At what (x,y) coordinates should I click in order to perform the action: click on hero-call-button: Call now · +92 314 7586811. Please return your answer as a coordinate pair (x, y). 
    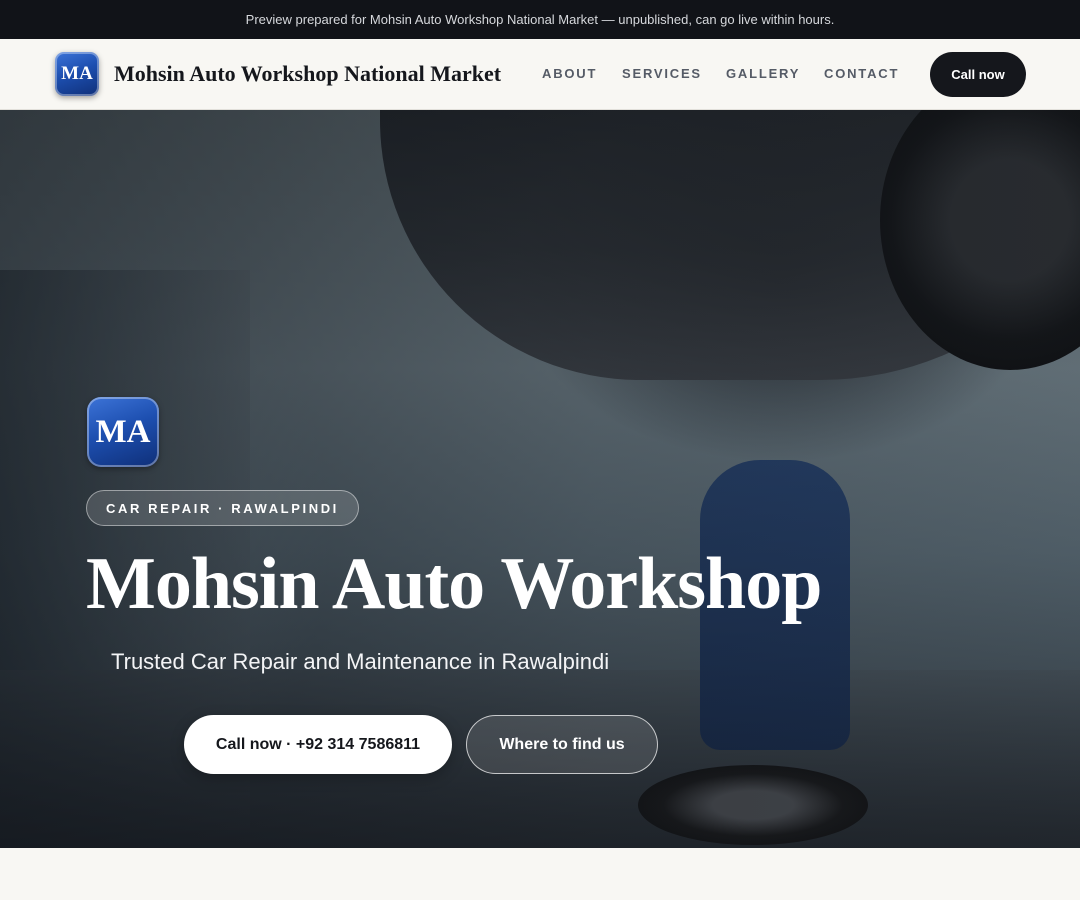
    Looking at the image, I should click on (318, 744).